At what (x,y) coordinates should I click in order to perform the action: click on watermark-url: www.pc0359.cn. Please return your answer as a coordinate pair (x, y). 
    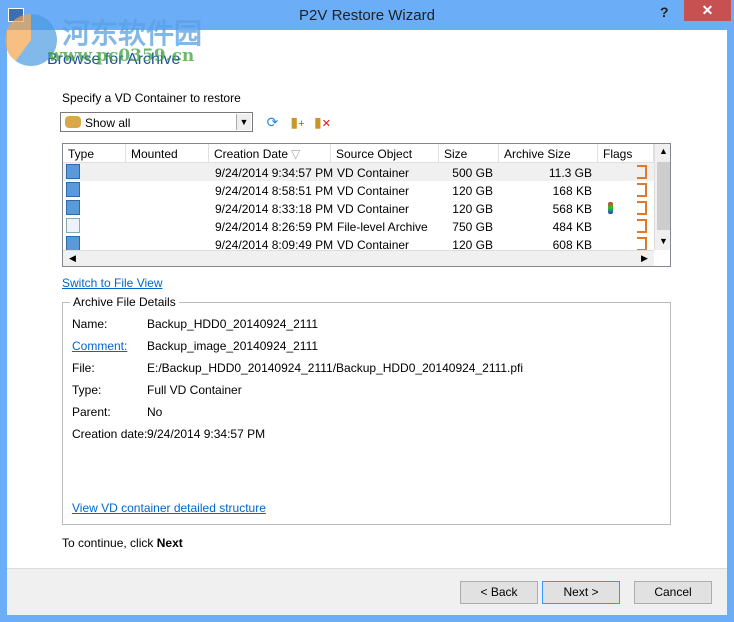
    Looking at the image, I should click on (121, 56).